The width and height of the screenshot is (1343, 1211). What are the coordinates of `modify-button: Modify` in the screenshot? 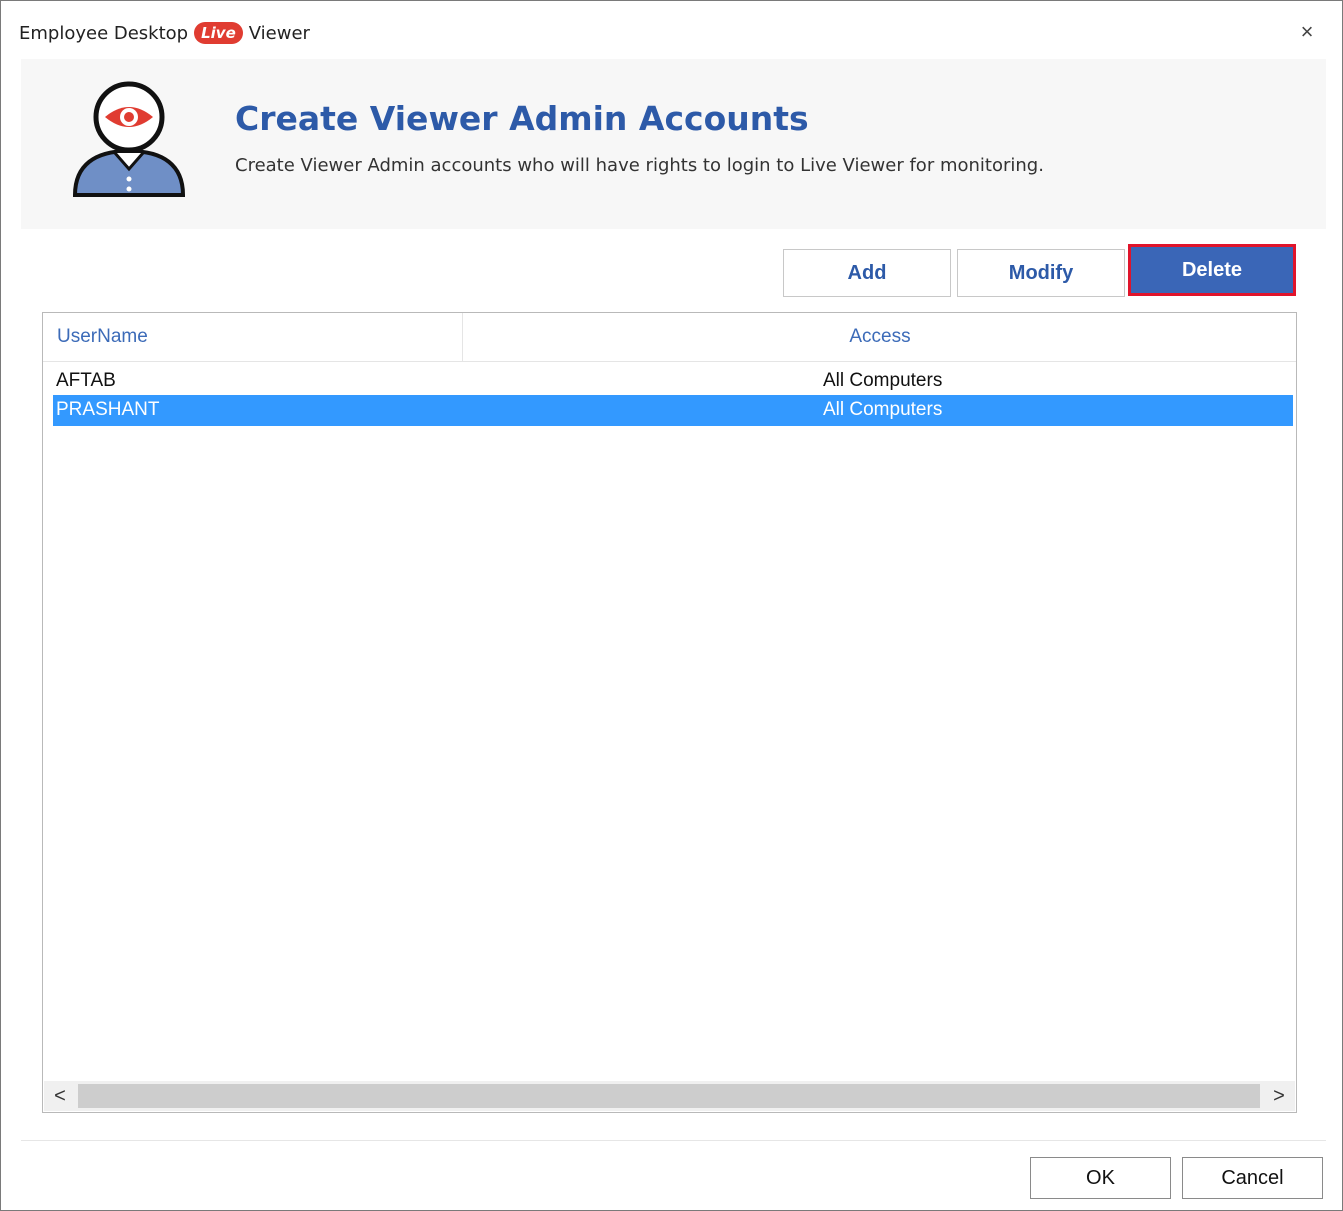 It's located at (1041, 273).